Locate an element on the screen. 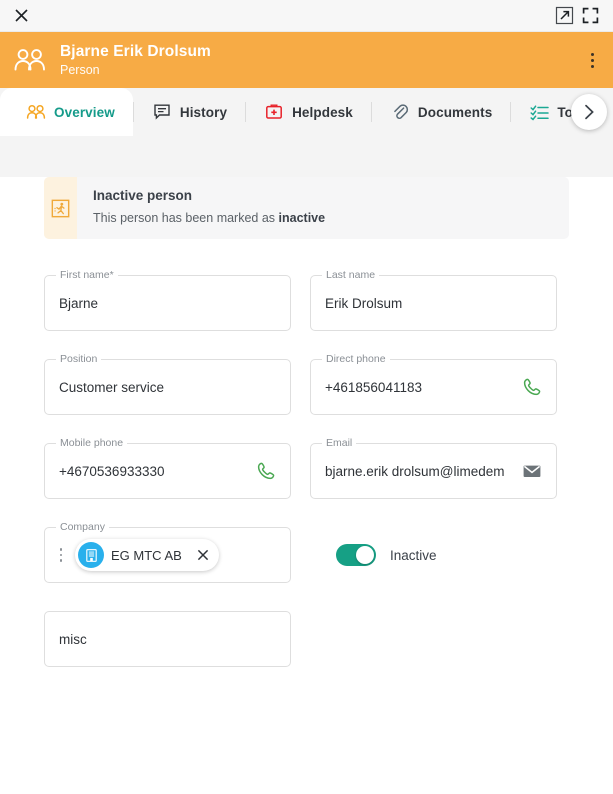  form-col: Position Customer service is located at coordinates (167, 384).